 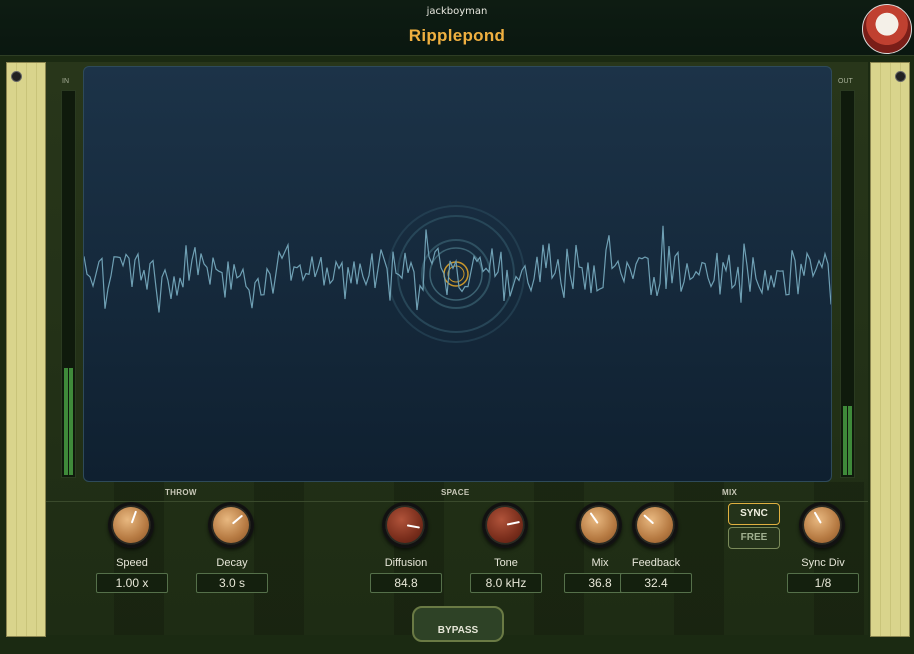 I want to click on decay-knob, so click(x=231, y=525).